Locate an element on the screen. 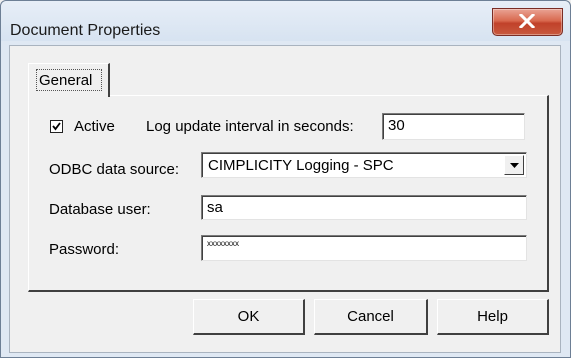  active-label: Active is located at coordinates (94, 126).